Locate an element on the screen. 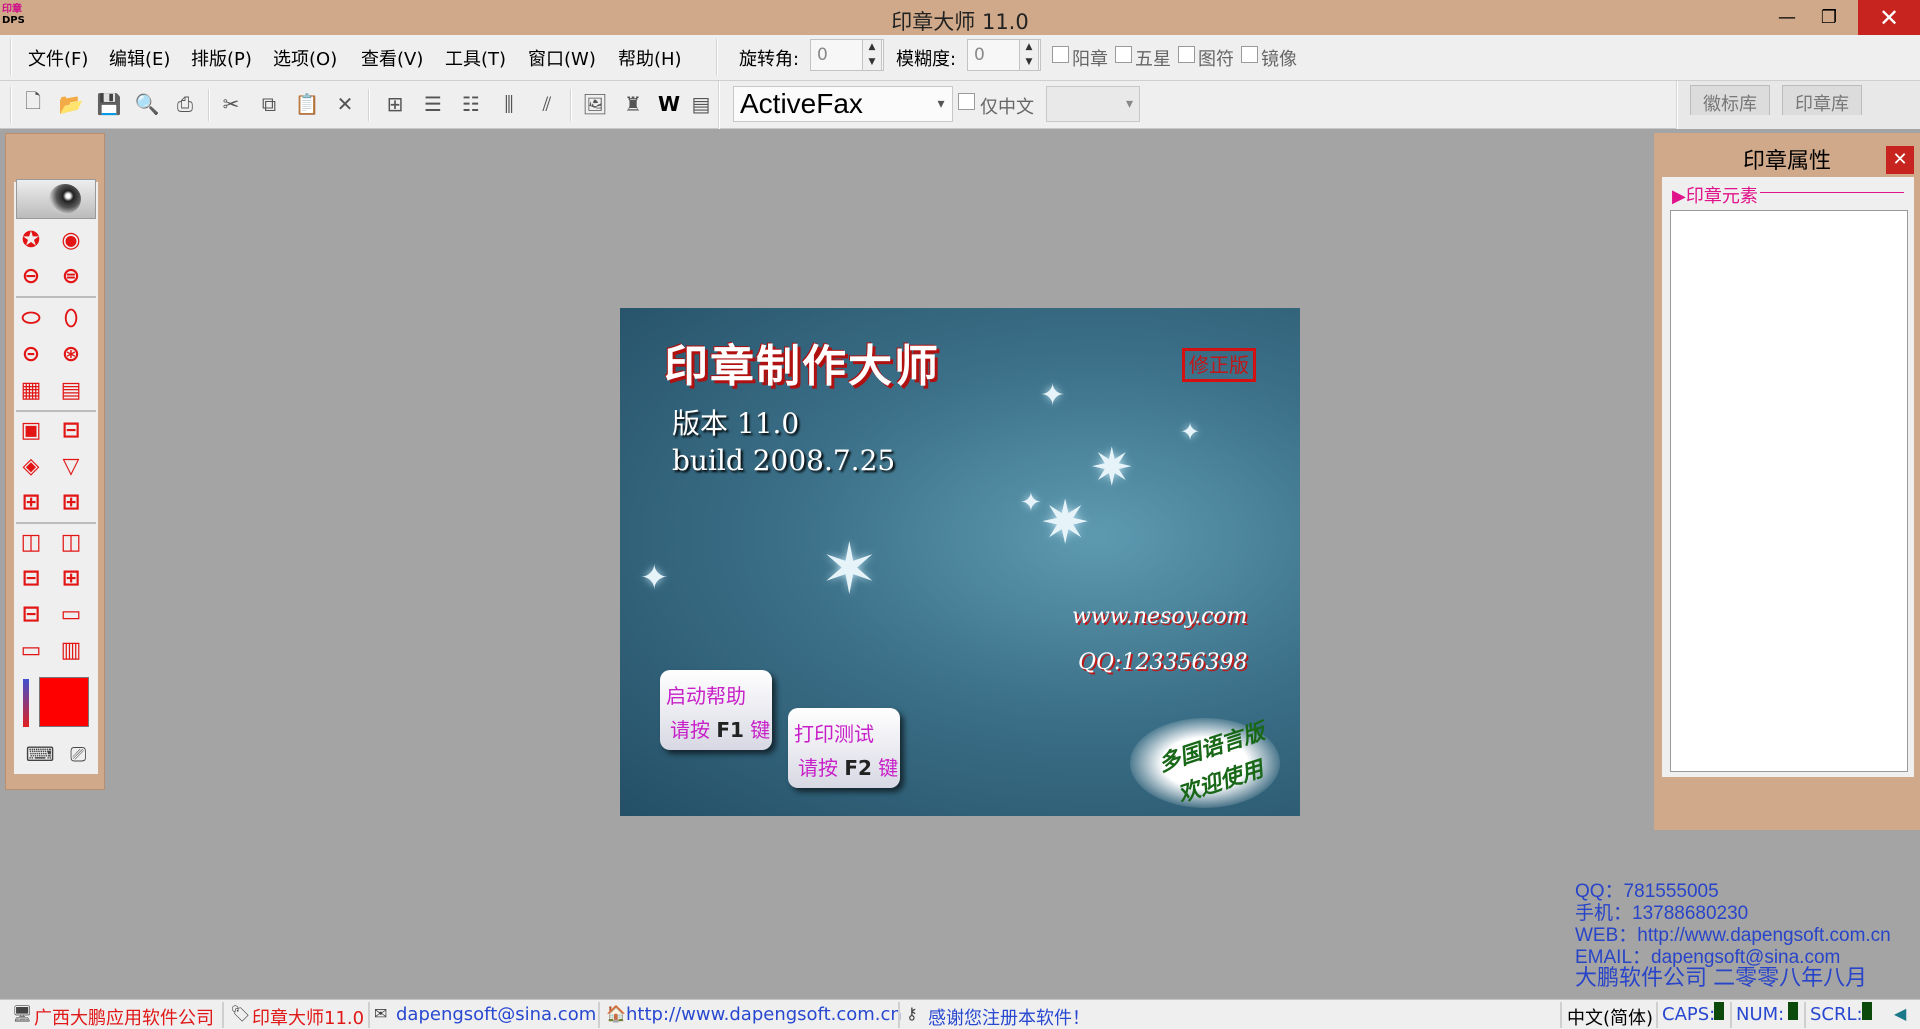 The height and width of the screenshot is (1029, 1920). font-select: ActiveFax is located at coordinates (843, 104).